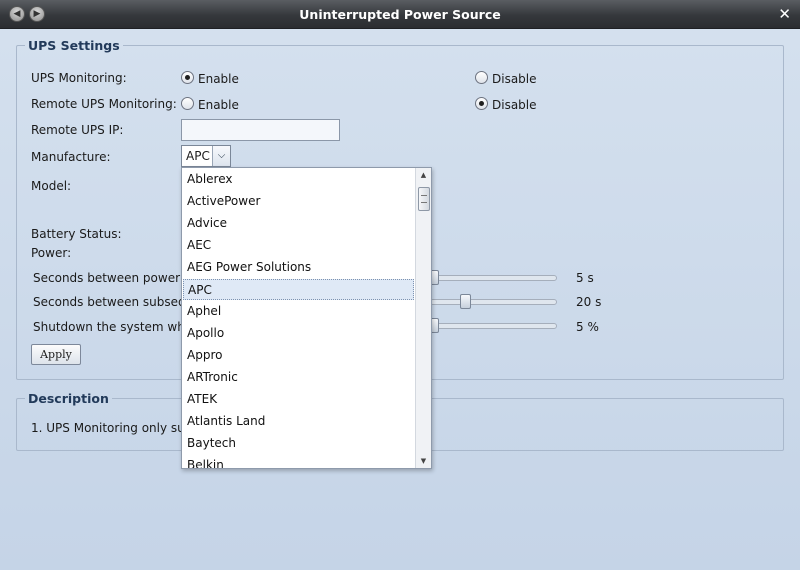 This screenshot has height=570, width=800. I want to click on subsequent-delay-label: Seconds between subsequ, so click(113, 302).